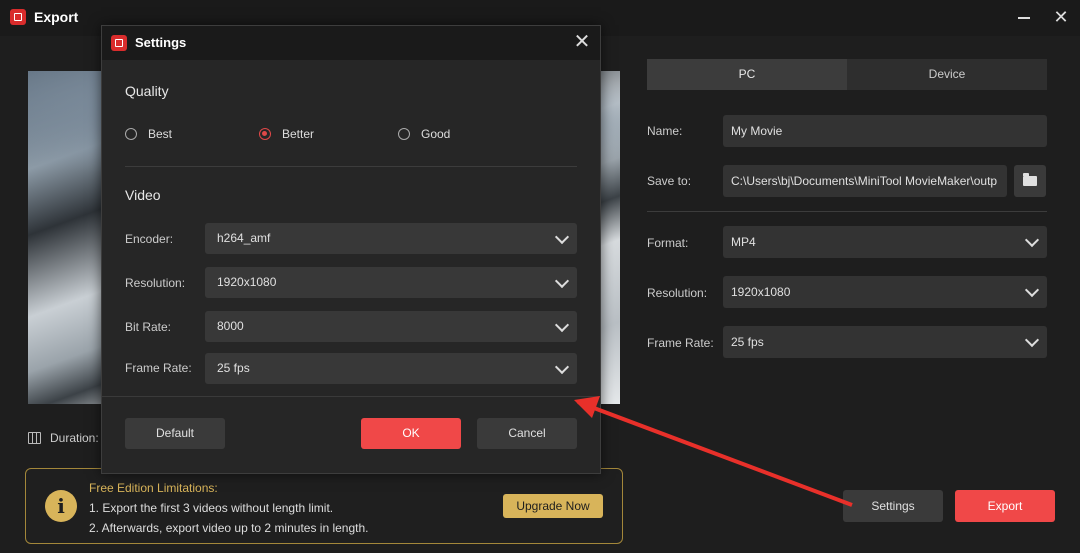  What do you see at coordinates (582, 42) in the screenshot?
I see `dialog-close-icon: ✕` at bounding box center [582, 42].